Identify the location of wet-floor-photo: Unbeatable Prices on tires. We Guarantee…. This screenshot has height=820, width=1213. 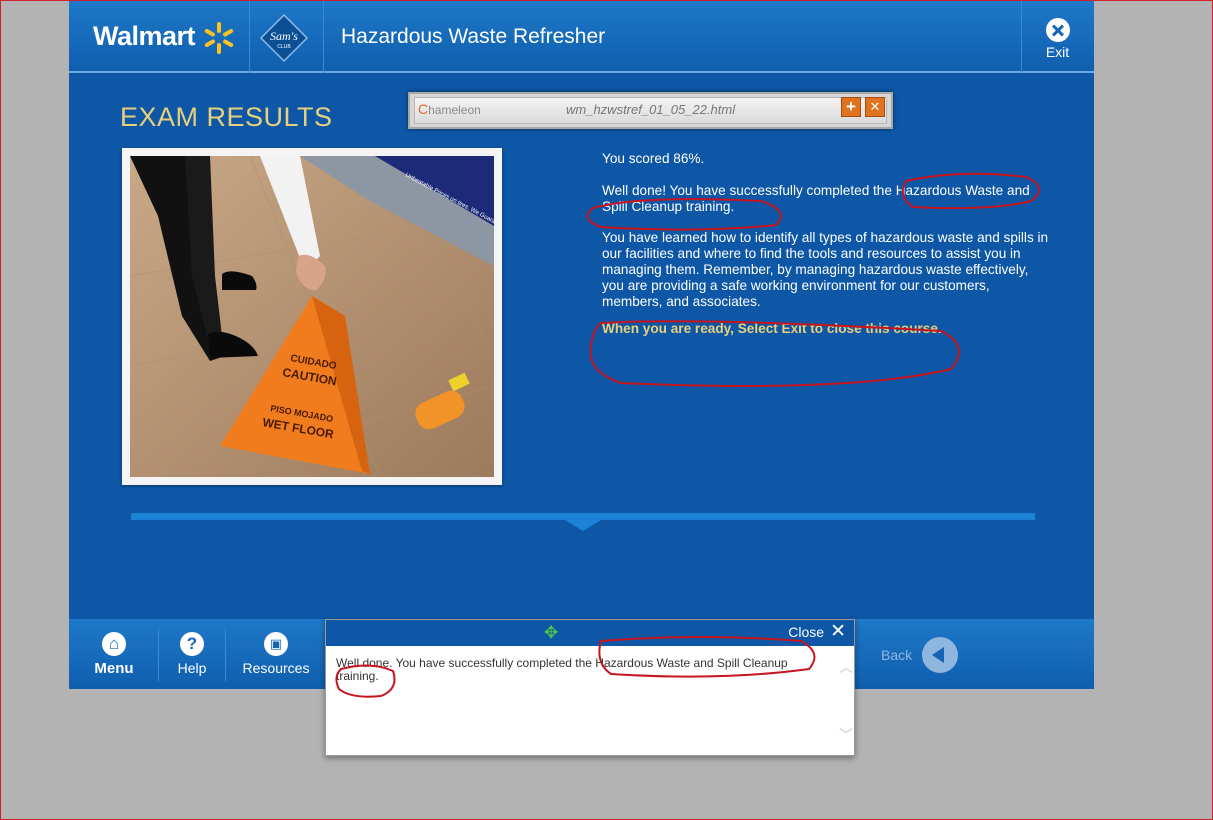
(312, 316).